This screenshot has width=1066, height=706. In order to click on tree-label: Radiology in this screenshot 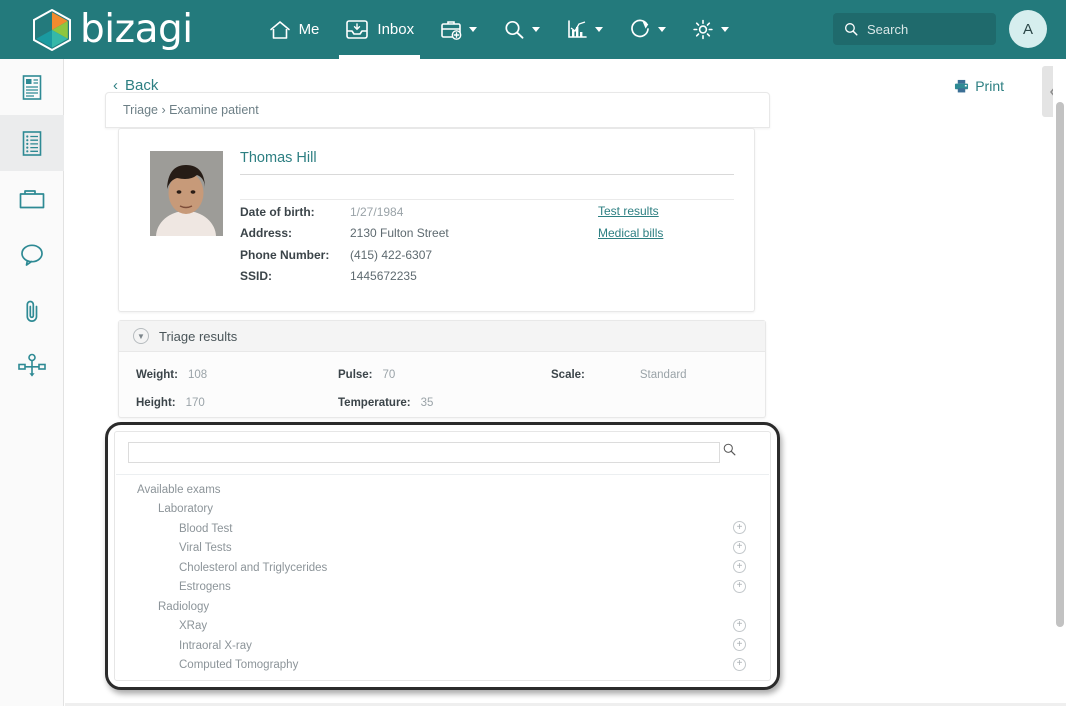, I will do `click(184, 606)`.